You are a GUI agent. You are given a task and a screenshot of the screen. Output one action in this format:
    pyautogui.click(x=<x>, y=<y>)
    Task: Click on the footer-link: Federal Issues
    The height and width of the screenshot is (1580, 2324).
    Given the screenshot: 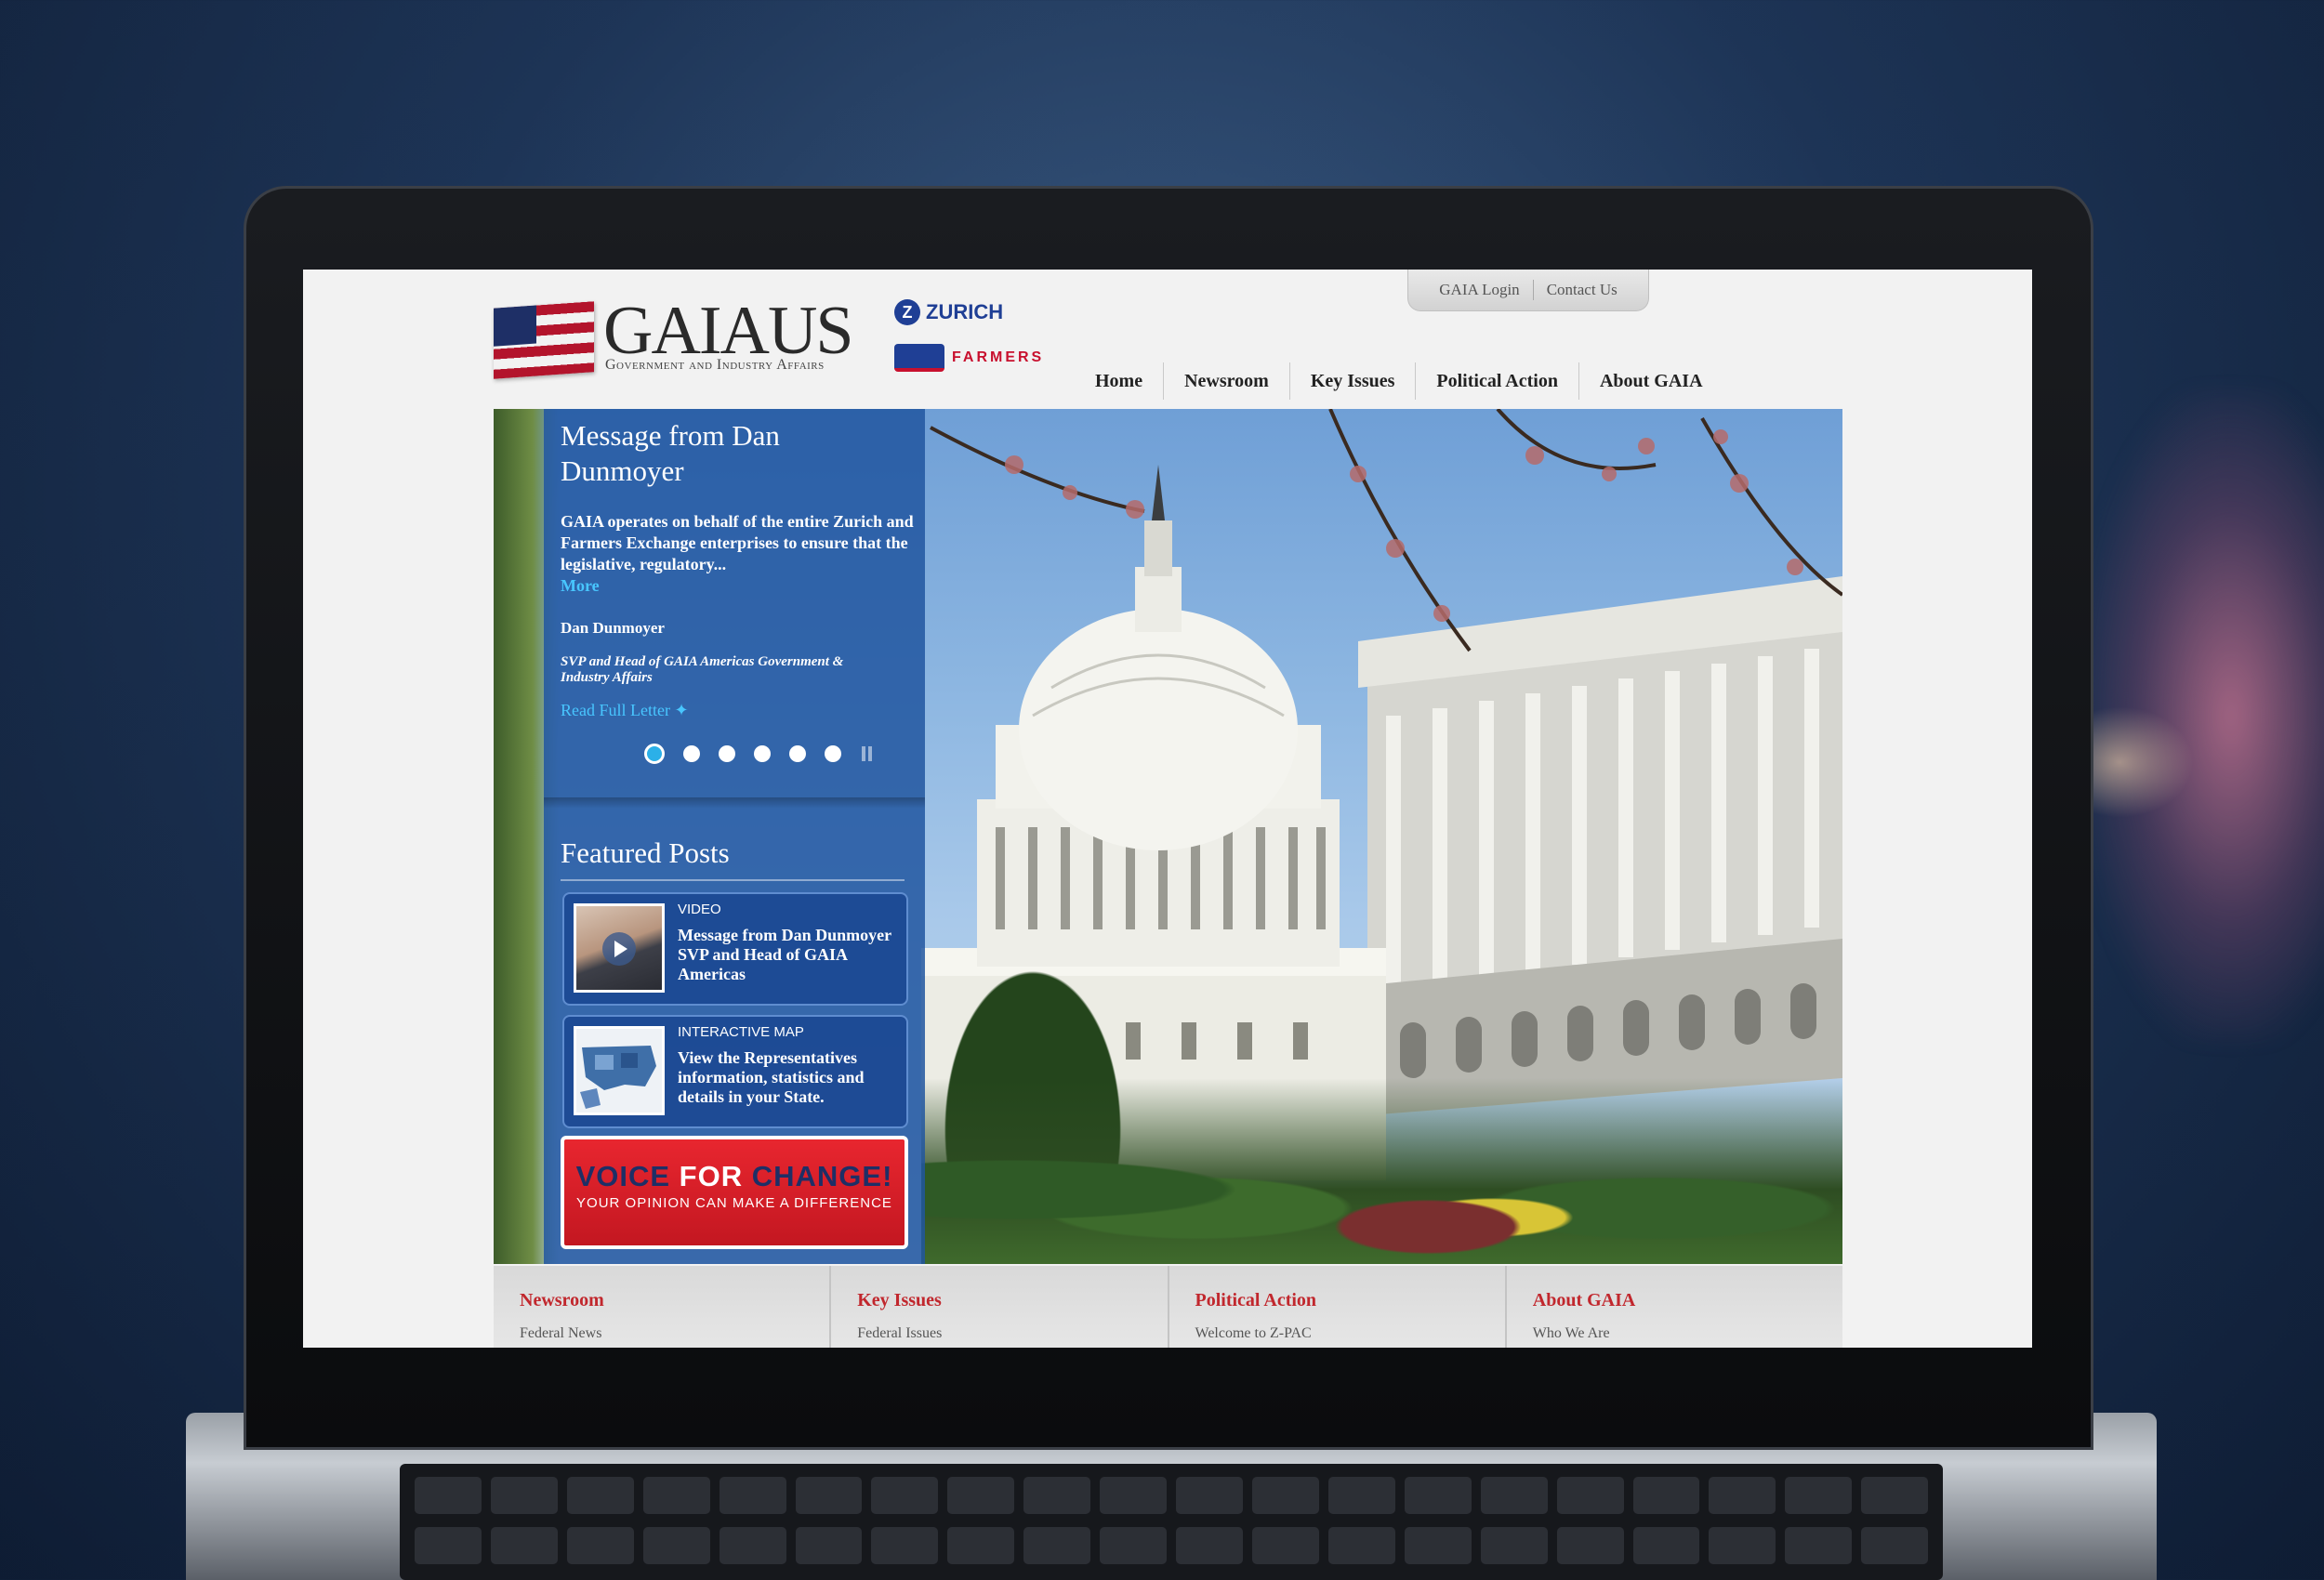 What is the action you would take?
    pyautogui.click(x=899, y=1333)
    